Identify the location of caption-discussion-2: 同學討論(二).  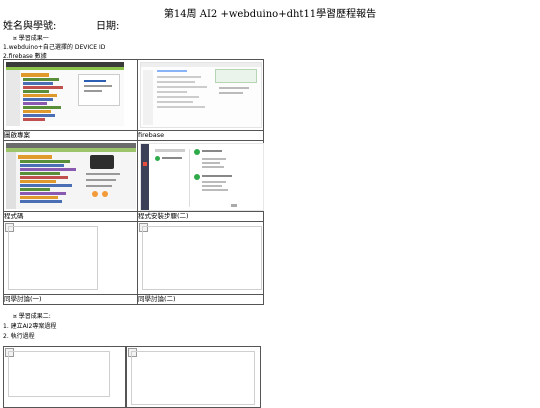
(200, 299).